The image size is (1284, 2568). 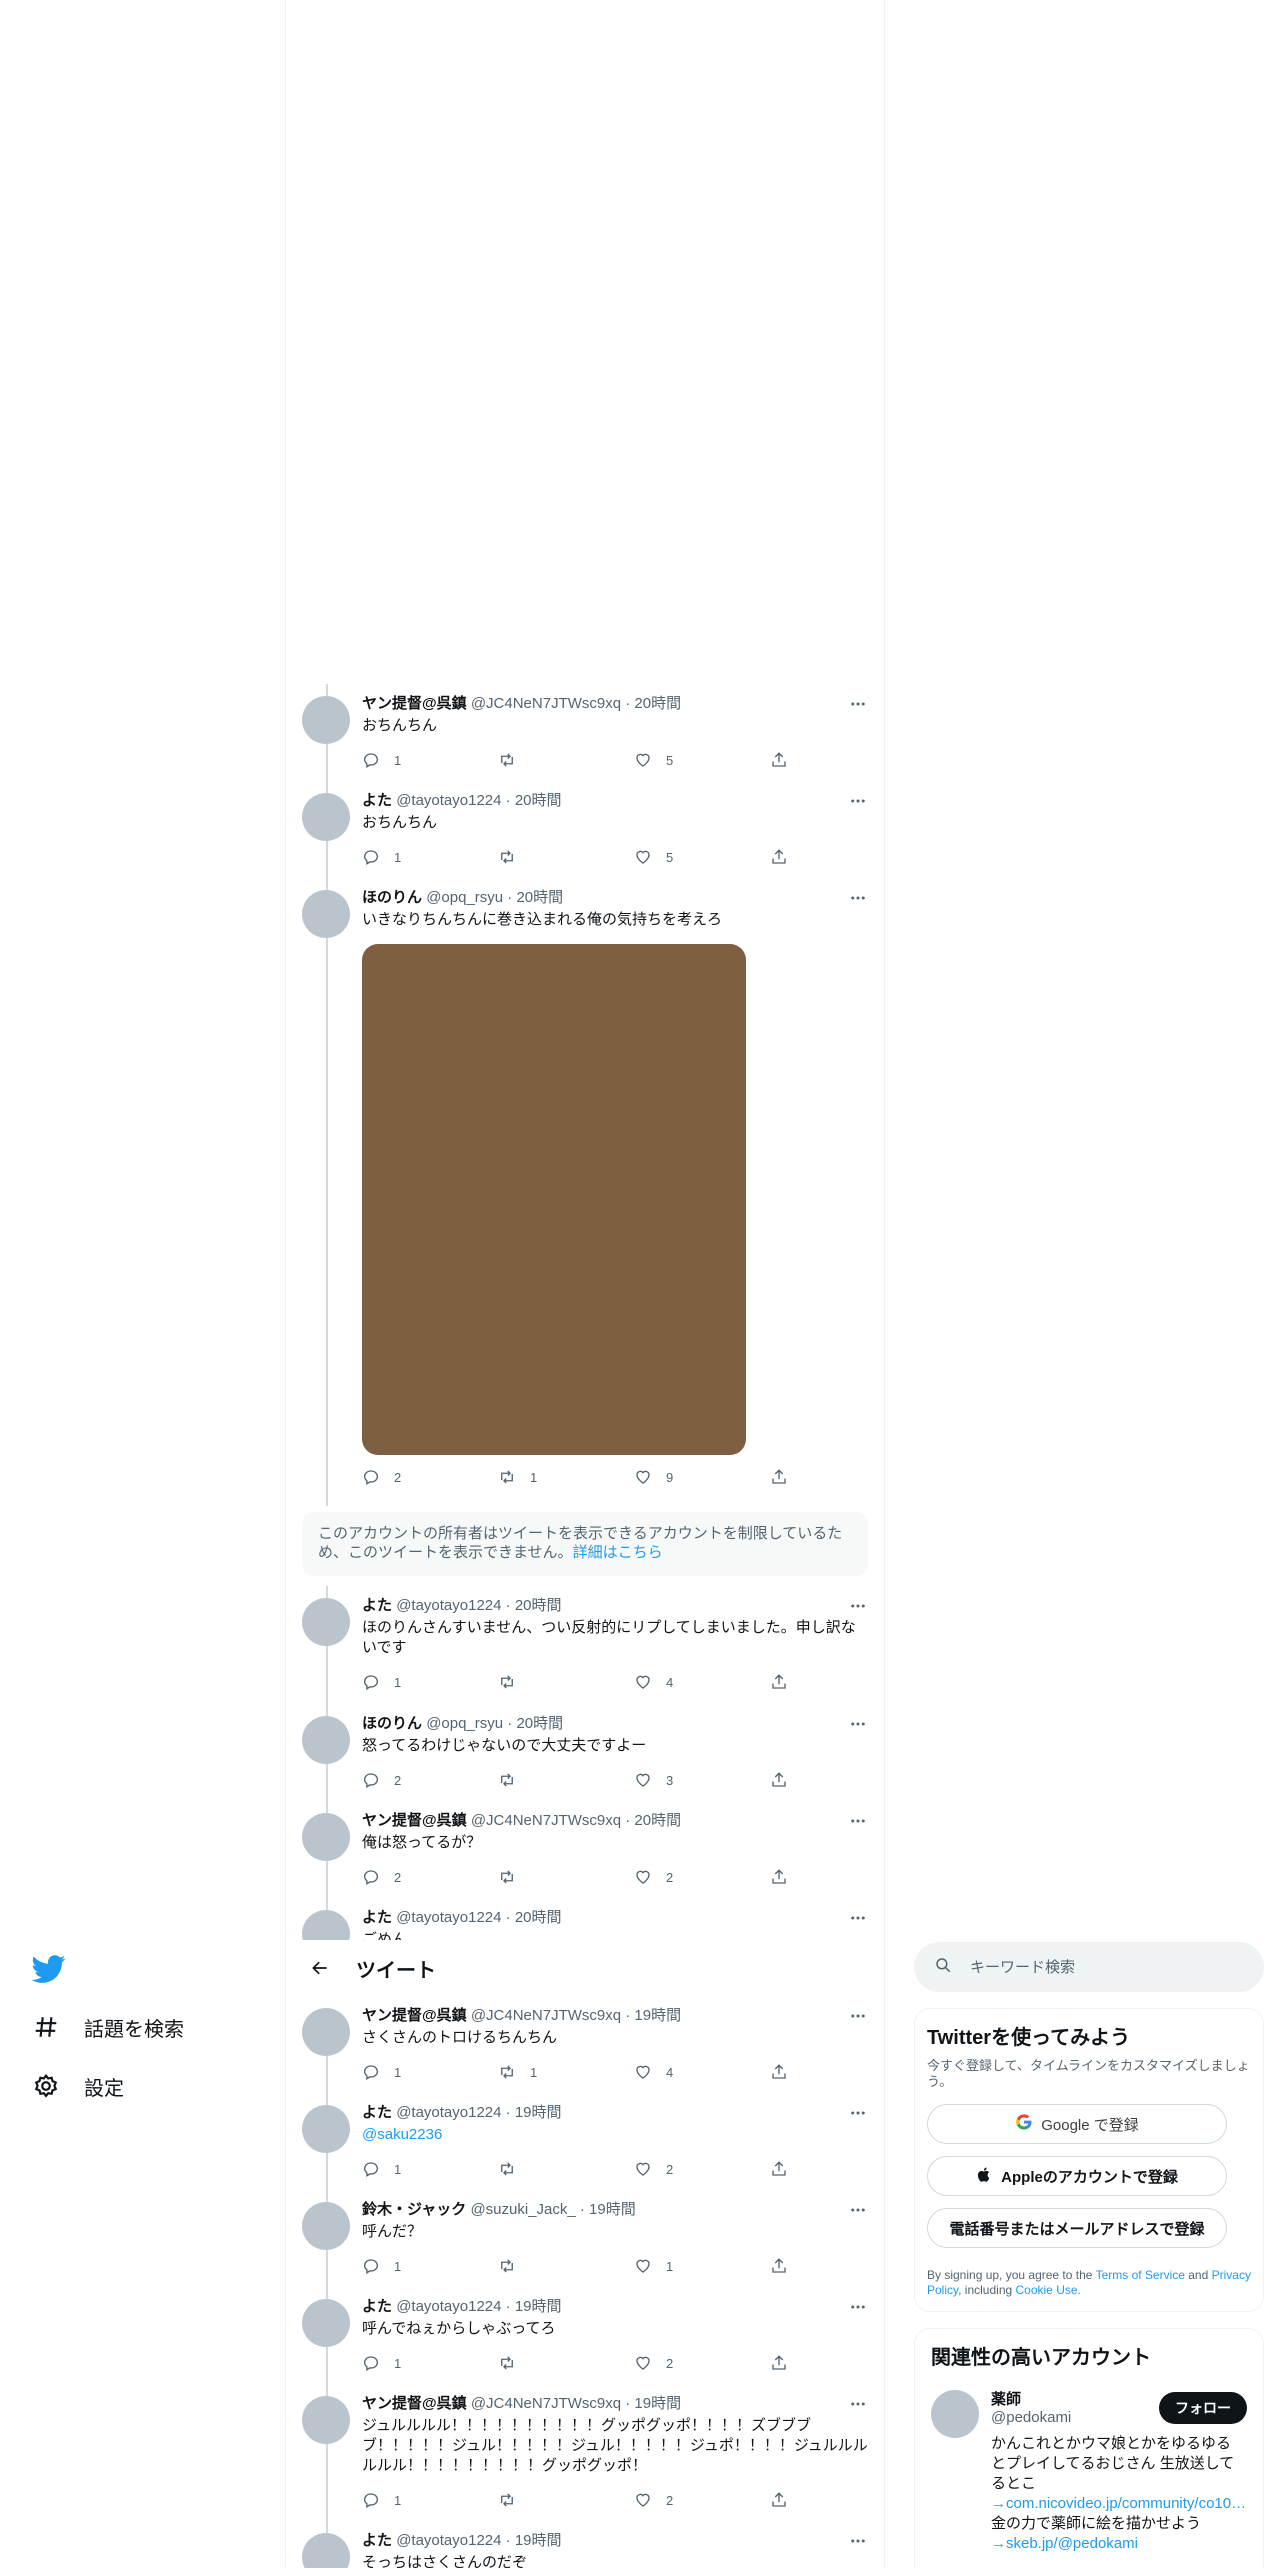 What do you see at coordinates (108, 2027) in the screenshot?
I see `nav-explore: 話題を検索` at bounding box center [108, 2027].